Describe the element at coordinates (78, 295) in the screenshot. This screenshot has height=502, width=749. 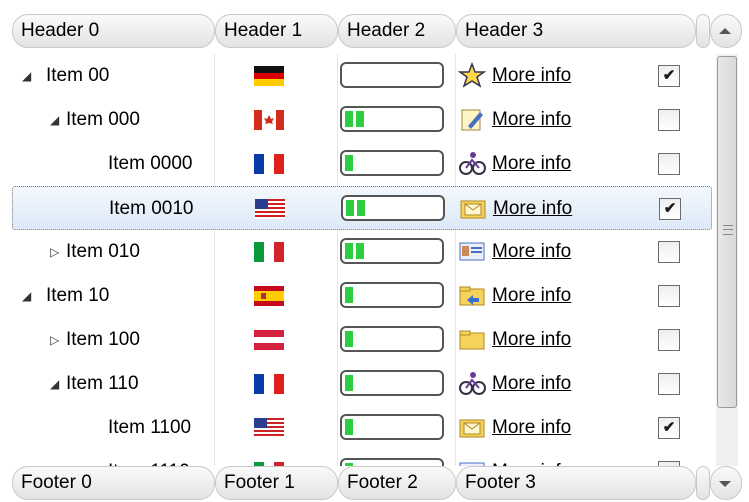
I see `item-label: Item 10` at that location.